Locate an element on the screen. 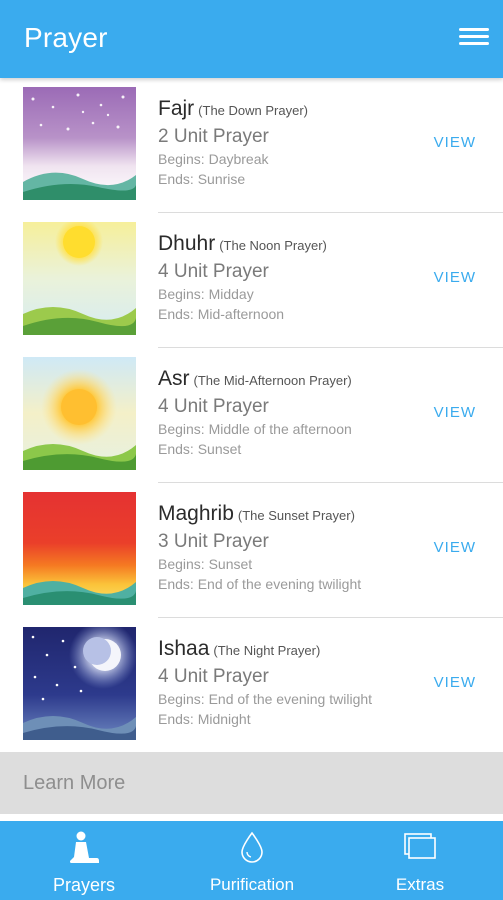 This screenshot has height=900, width=503. view-button-asr: VIEW is located at coordinates (455, 412).